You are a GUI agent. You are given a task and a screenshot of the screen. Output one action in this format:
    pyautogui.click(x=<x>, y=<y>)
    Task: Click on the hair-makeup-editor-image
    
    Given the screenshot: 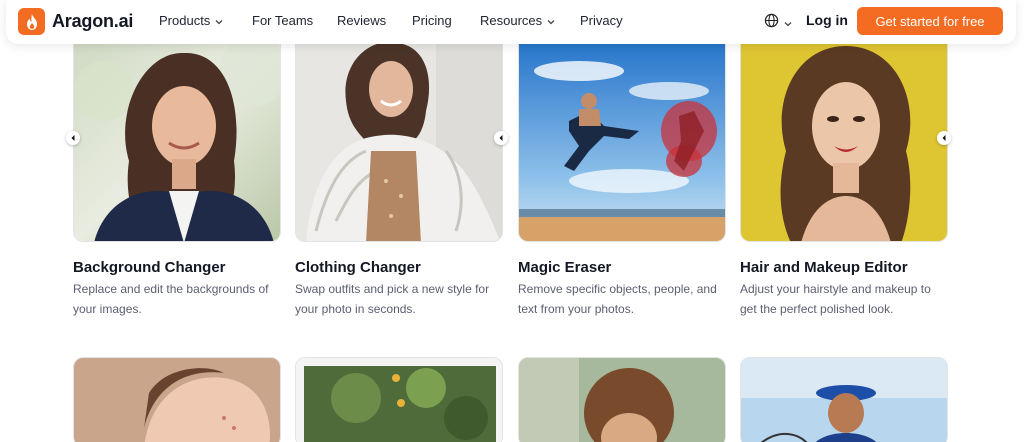 What is the action you would take?
    pyautogui.click(x=844, y=136)
    